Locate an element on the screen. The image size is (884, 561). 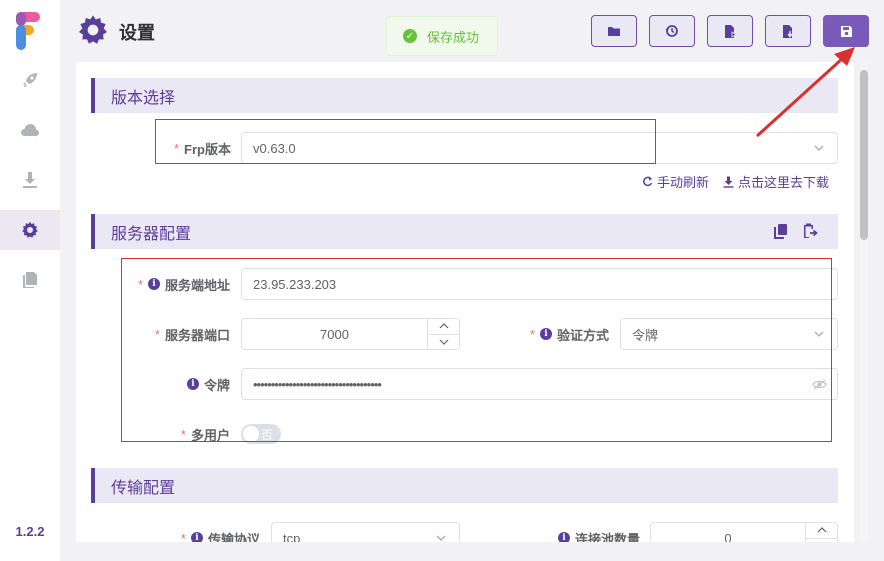
header: 设置 ✓ 保存成功 is located at coordinates (472, 31).